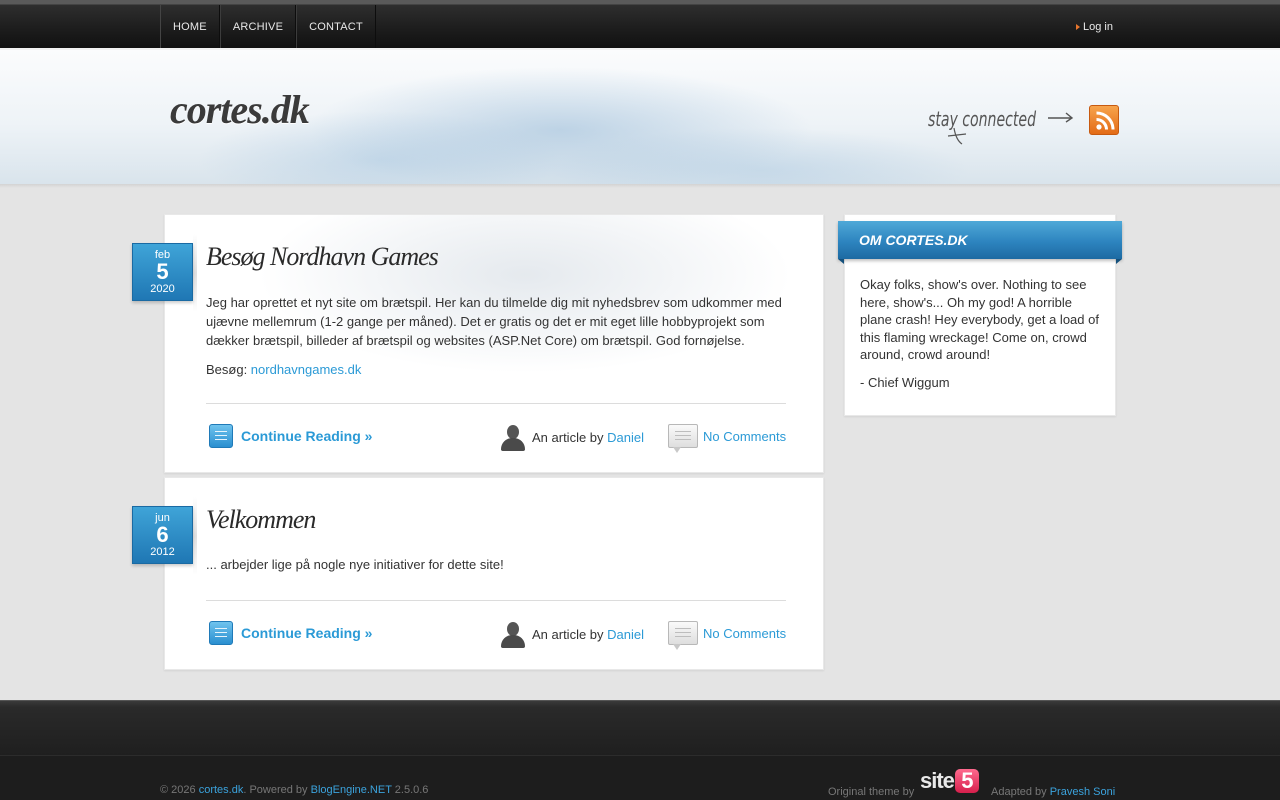 This screenshot has height=800, width=1280. I want to click on login-area: Log in, so click(1094, 27).